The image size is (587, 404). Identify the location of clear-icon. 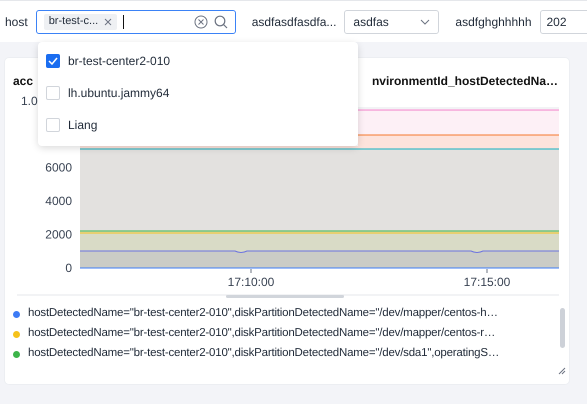
(201, 21).